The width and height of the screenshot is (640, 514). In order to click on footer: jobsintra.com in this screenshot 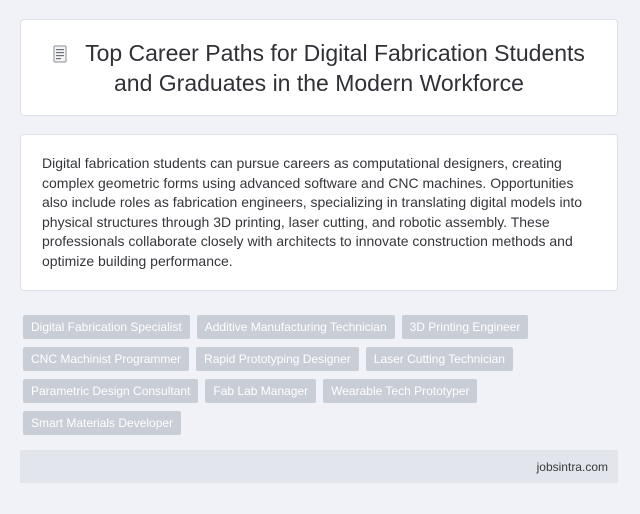, I will do `click(319, 466)`.